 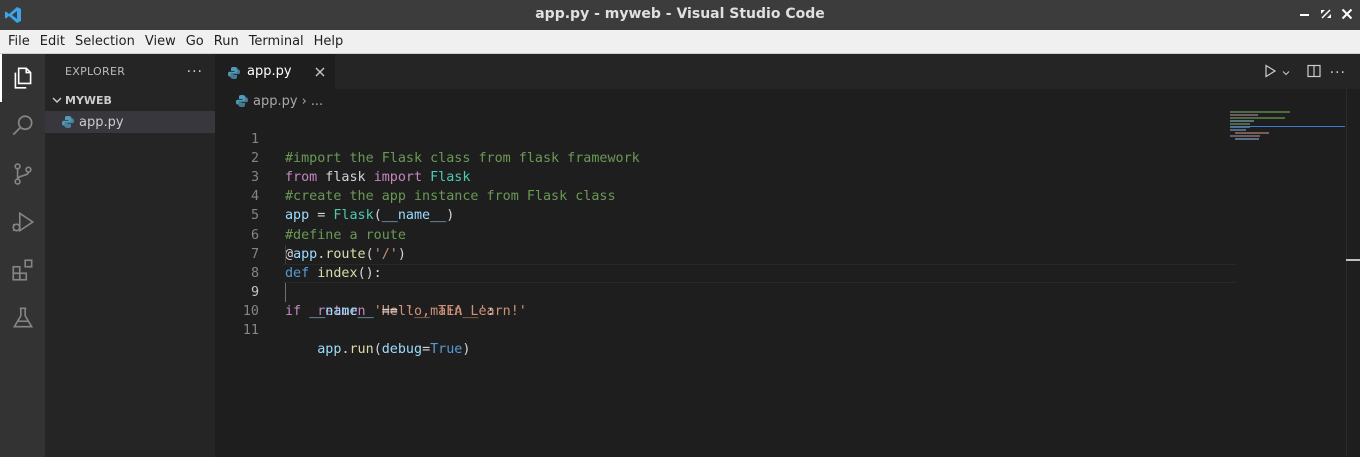 I want to click on folder-label: MYWEB, so click(x=88, y=100).